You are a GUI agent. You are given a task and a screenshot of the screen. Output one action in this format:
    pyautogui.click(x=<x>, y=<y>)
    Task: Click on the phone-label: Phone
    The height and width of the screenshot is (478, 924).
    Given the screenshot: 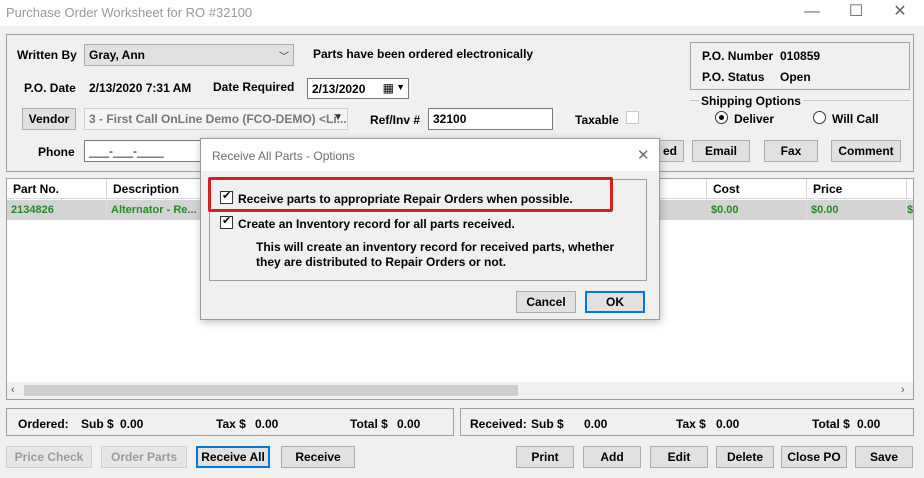 What is the action you would take?
    pyautogui.click(x=56, y=152)
    